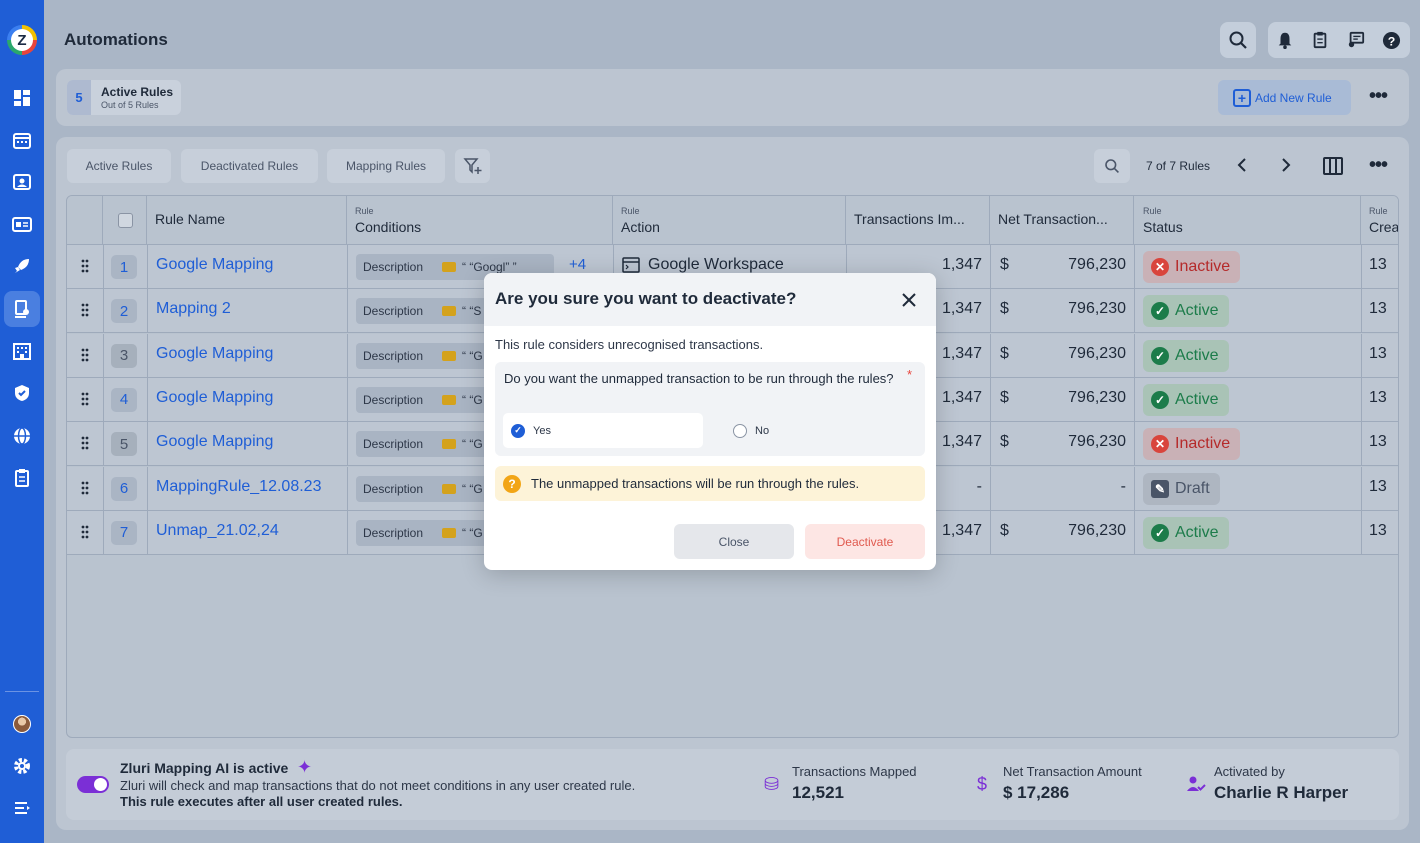 The height and width of the screenshot is (843, 1420). What do you see at coordinates (22, 309) in the screenshot?
I see `automation-icon` at bounding box center [22, 309].